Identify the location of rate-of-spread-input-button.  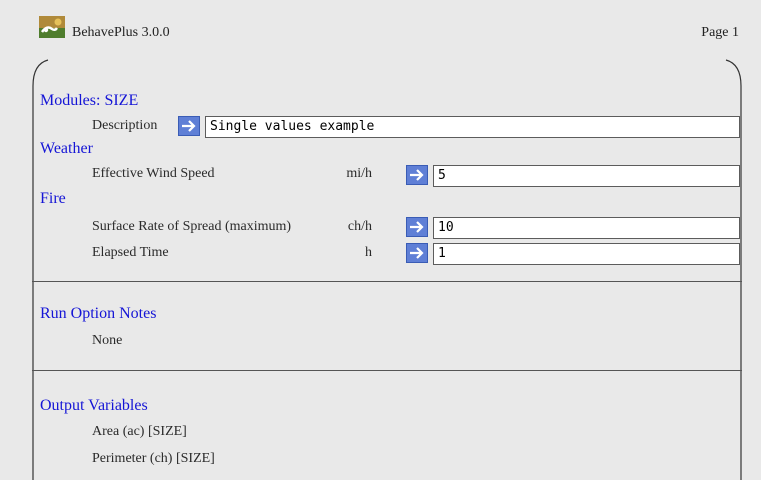
(417, 227).